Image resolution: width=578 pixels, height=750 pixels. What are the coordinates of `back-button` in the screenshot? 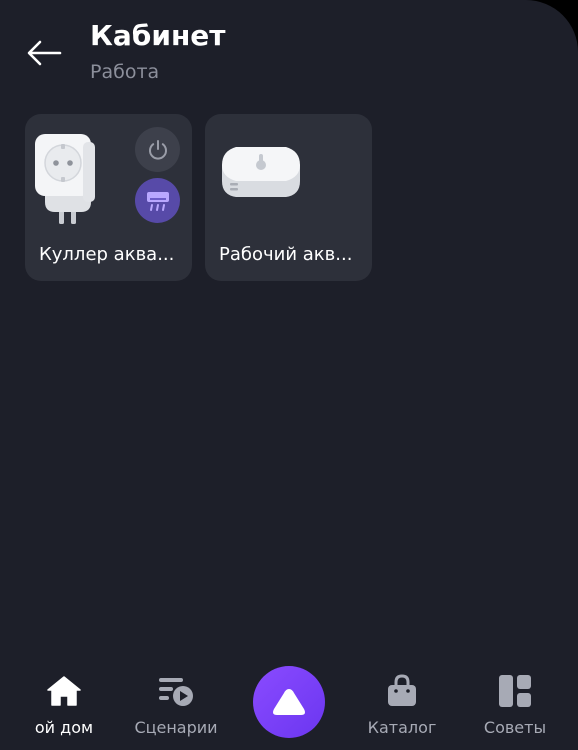 It's located at (44, 53).